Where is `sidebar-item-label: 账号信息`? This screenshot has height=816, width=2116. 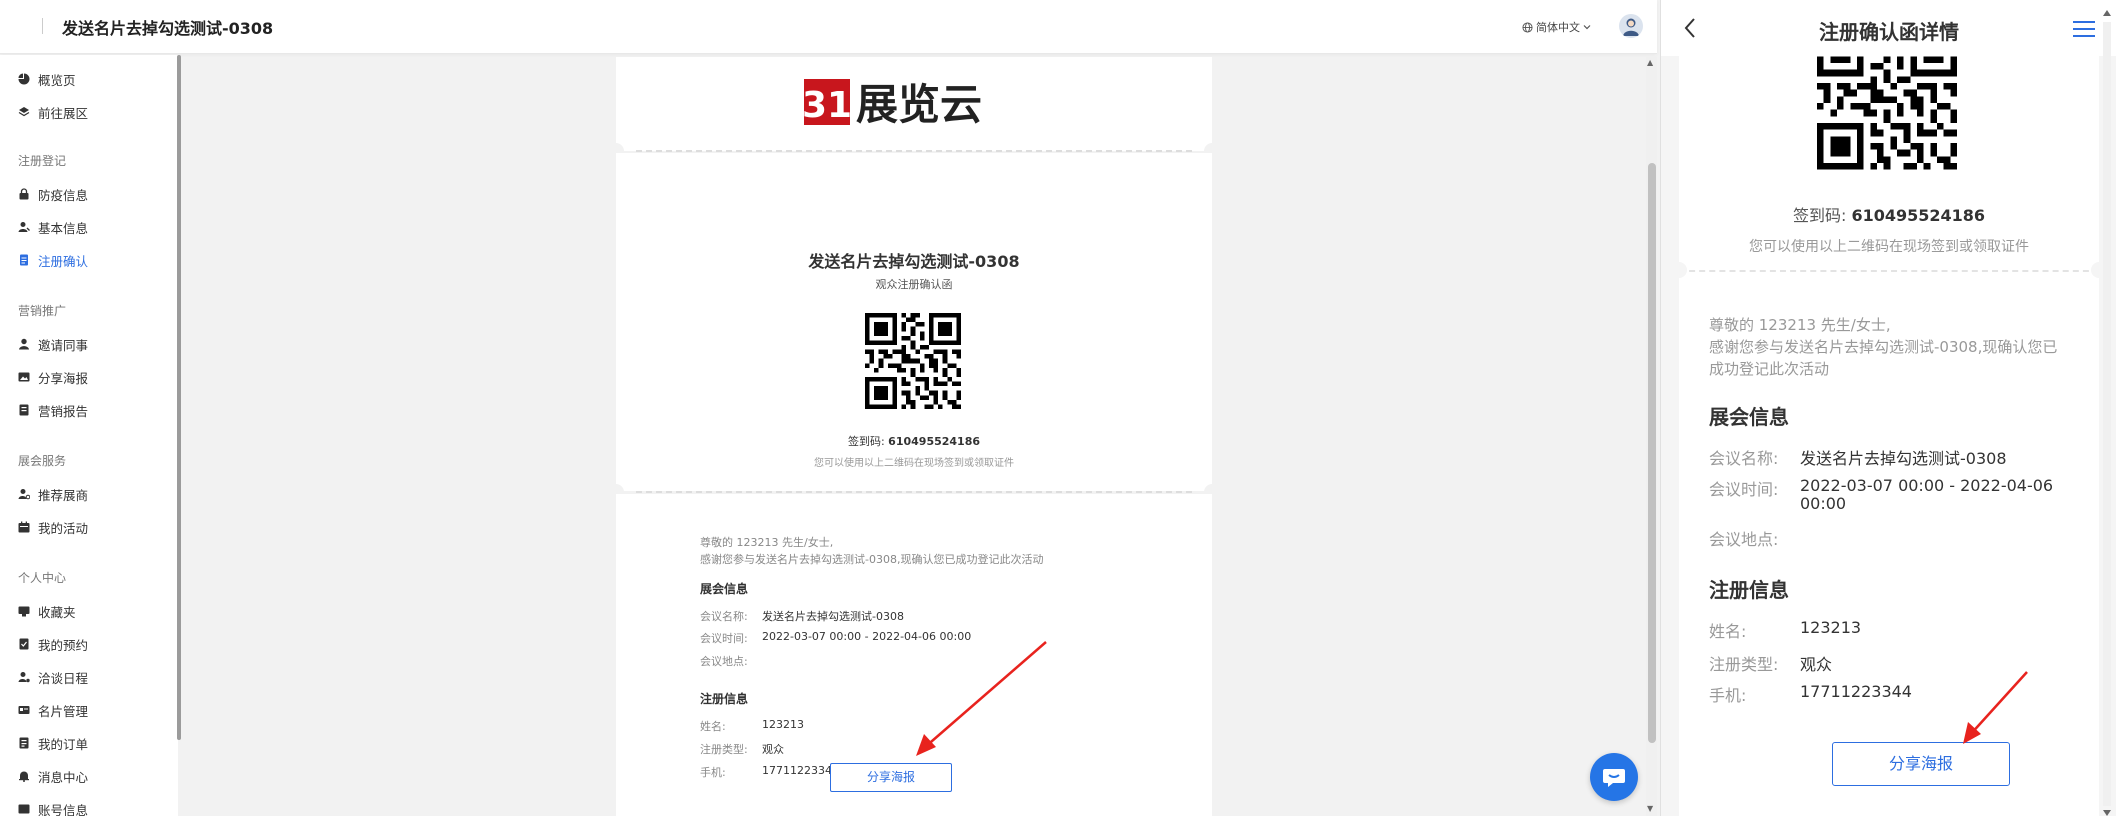
sidebar-item-label: 账号信息 is located at coordinates (63, 809).